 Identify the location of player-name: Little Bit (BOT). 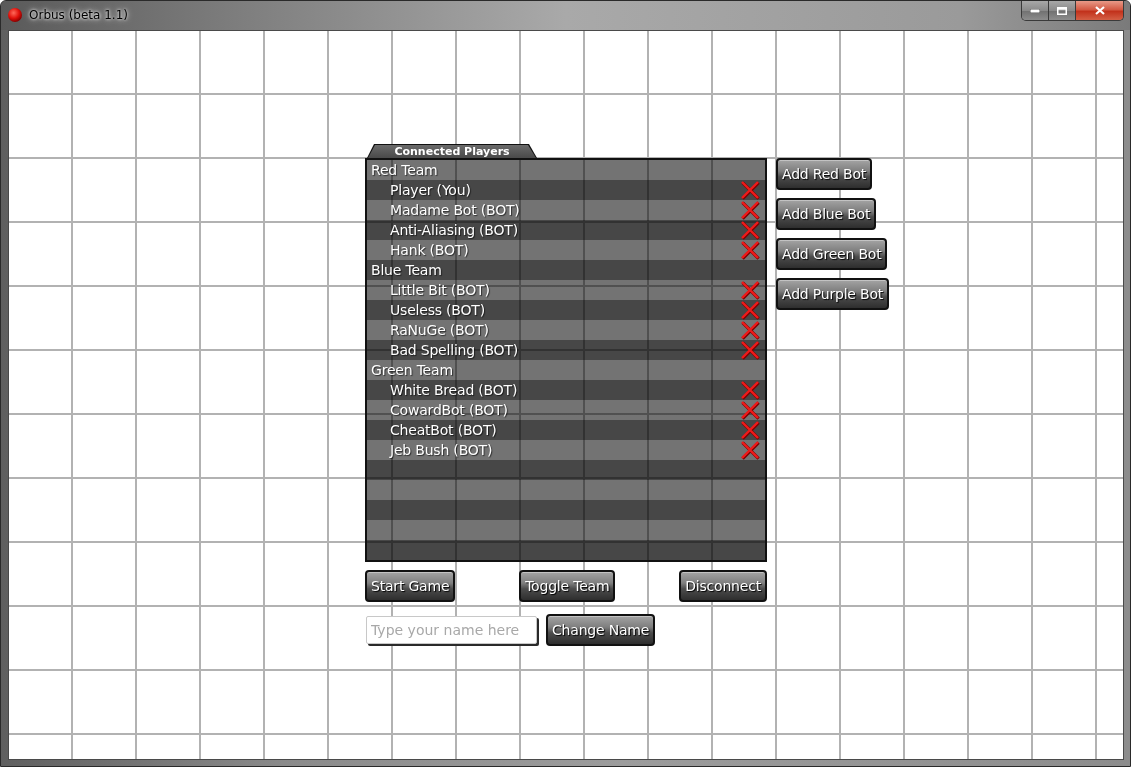
(439, 290).